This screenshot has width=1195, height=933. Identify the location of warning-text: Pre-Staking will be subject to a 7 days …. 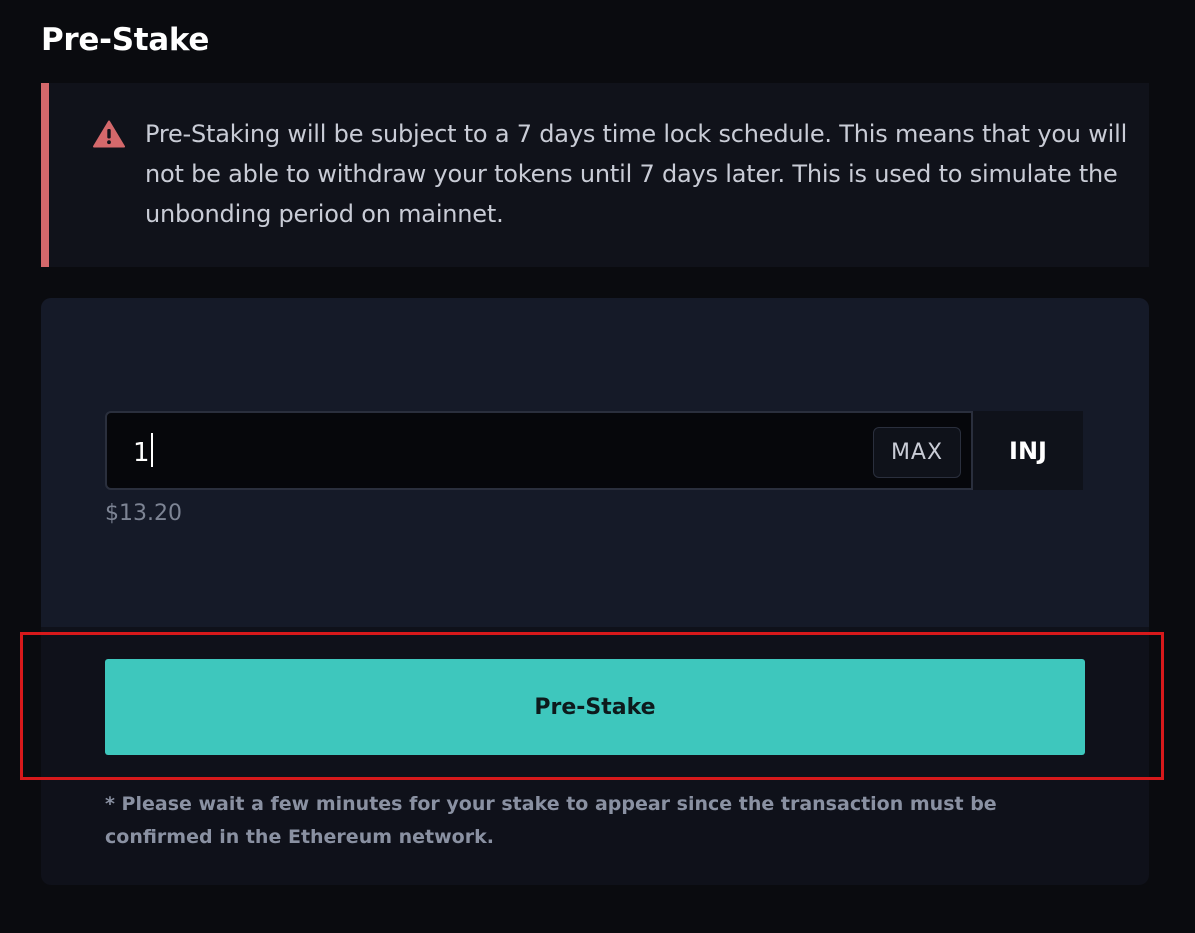
(636, 174).